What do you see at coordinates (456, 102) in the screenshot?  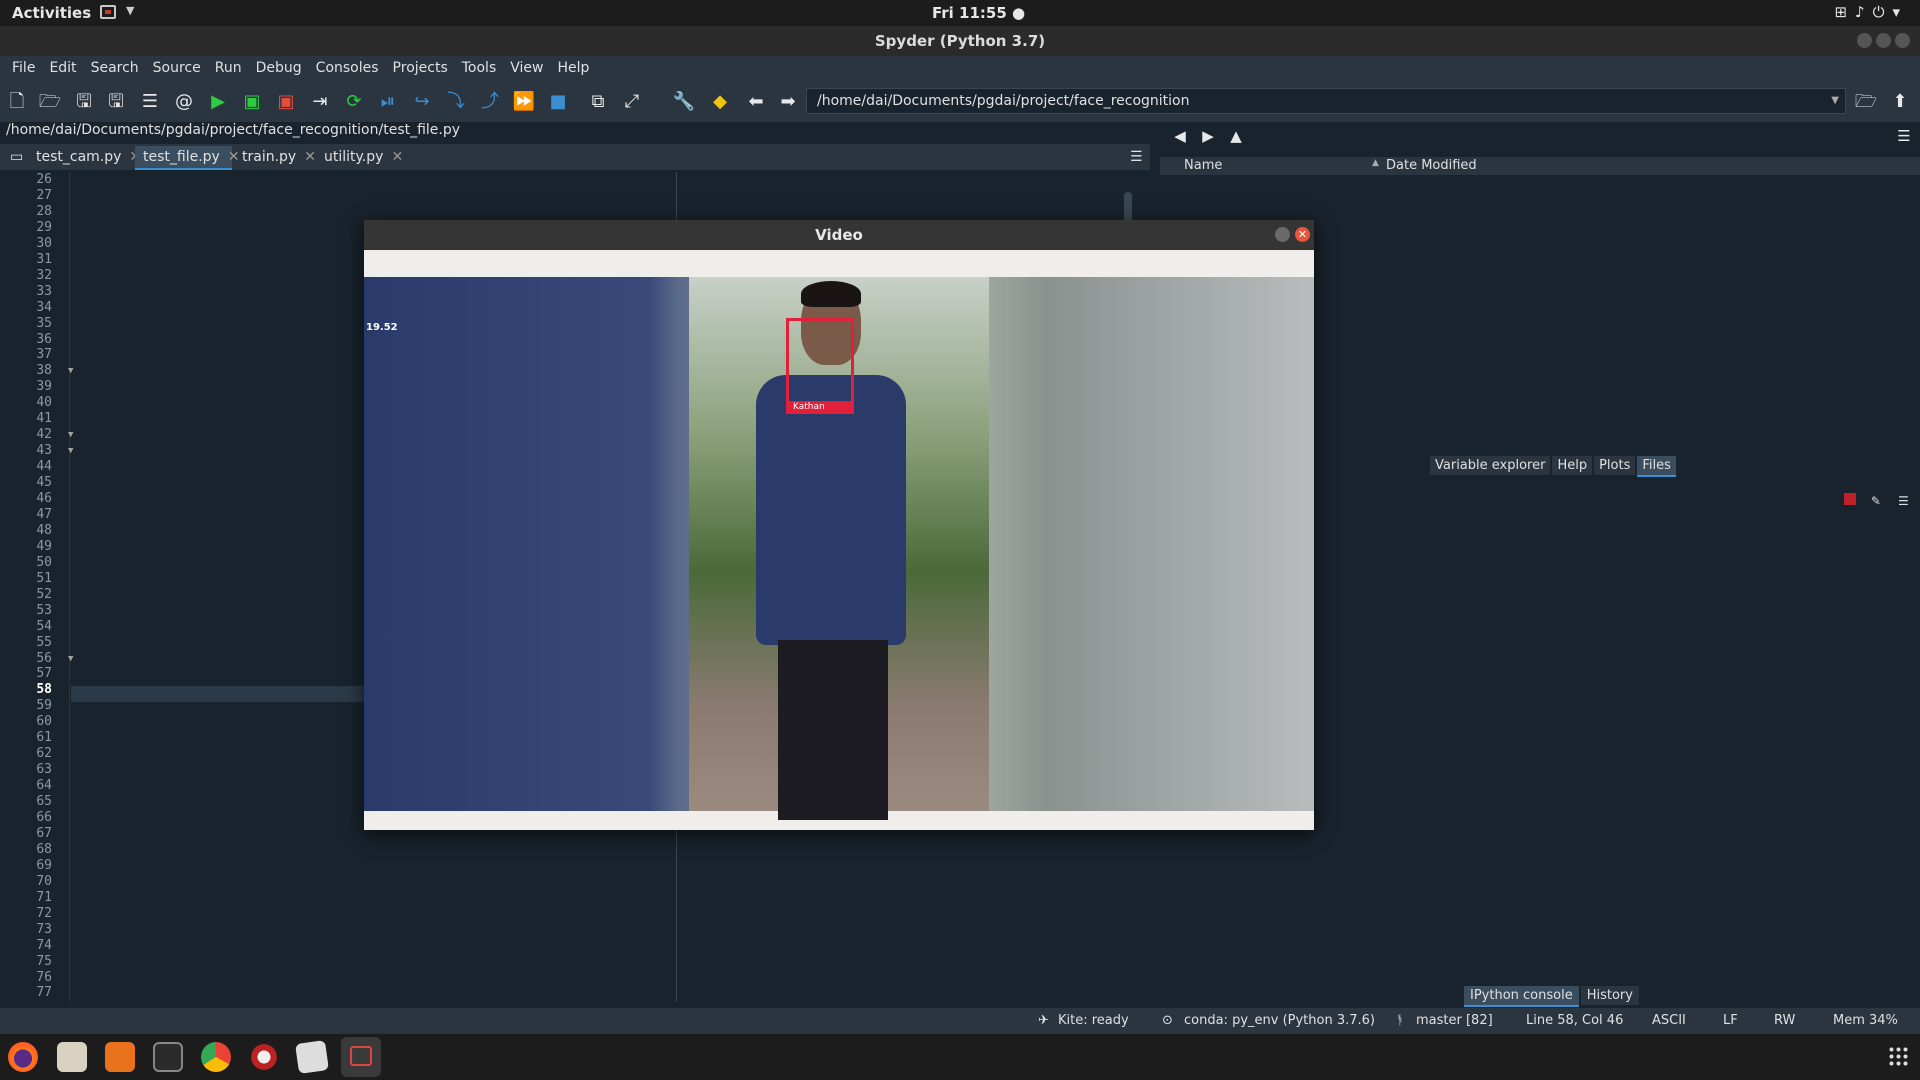 I see `step-into-icon: ⤵` at bounding box center [456, 102].